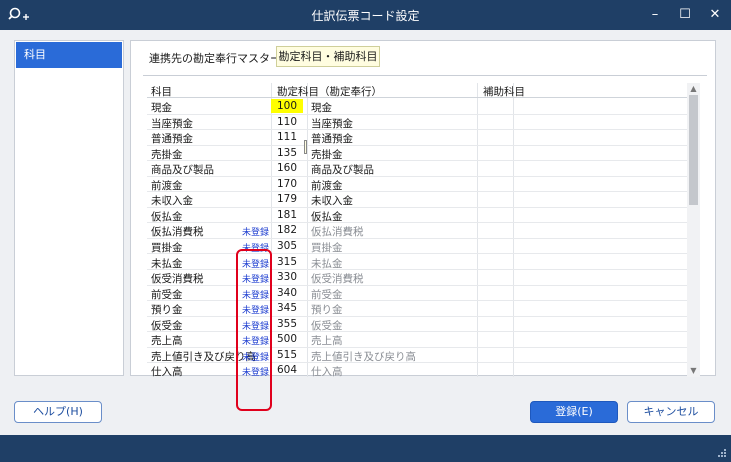 The image size is (731, 462). Describe the element at coordinates (287, 324) in the screenshot. I see `account-code-input: 355` at that location.